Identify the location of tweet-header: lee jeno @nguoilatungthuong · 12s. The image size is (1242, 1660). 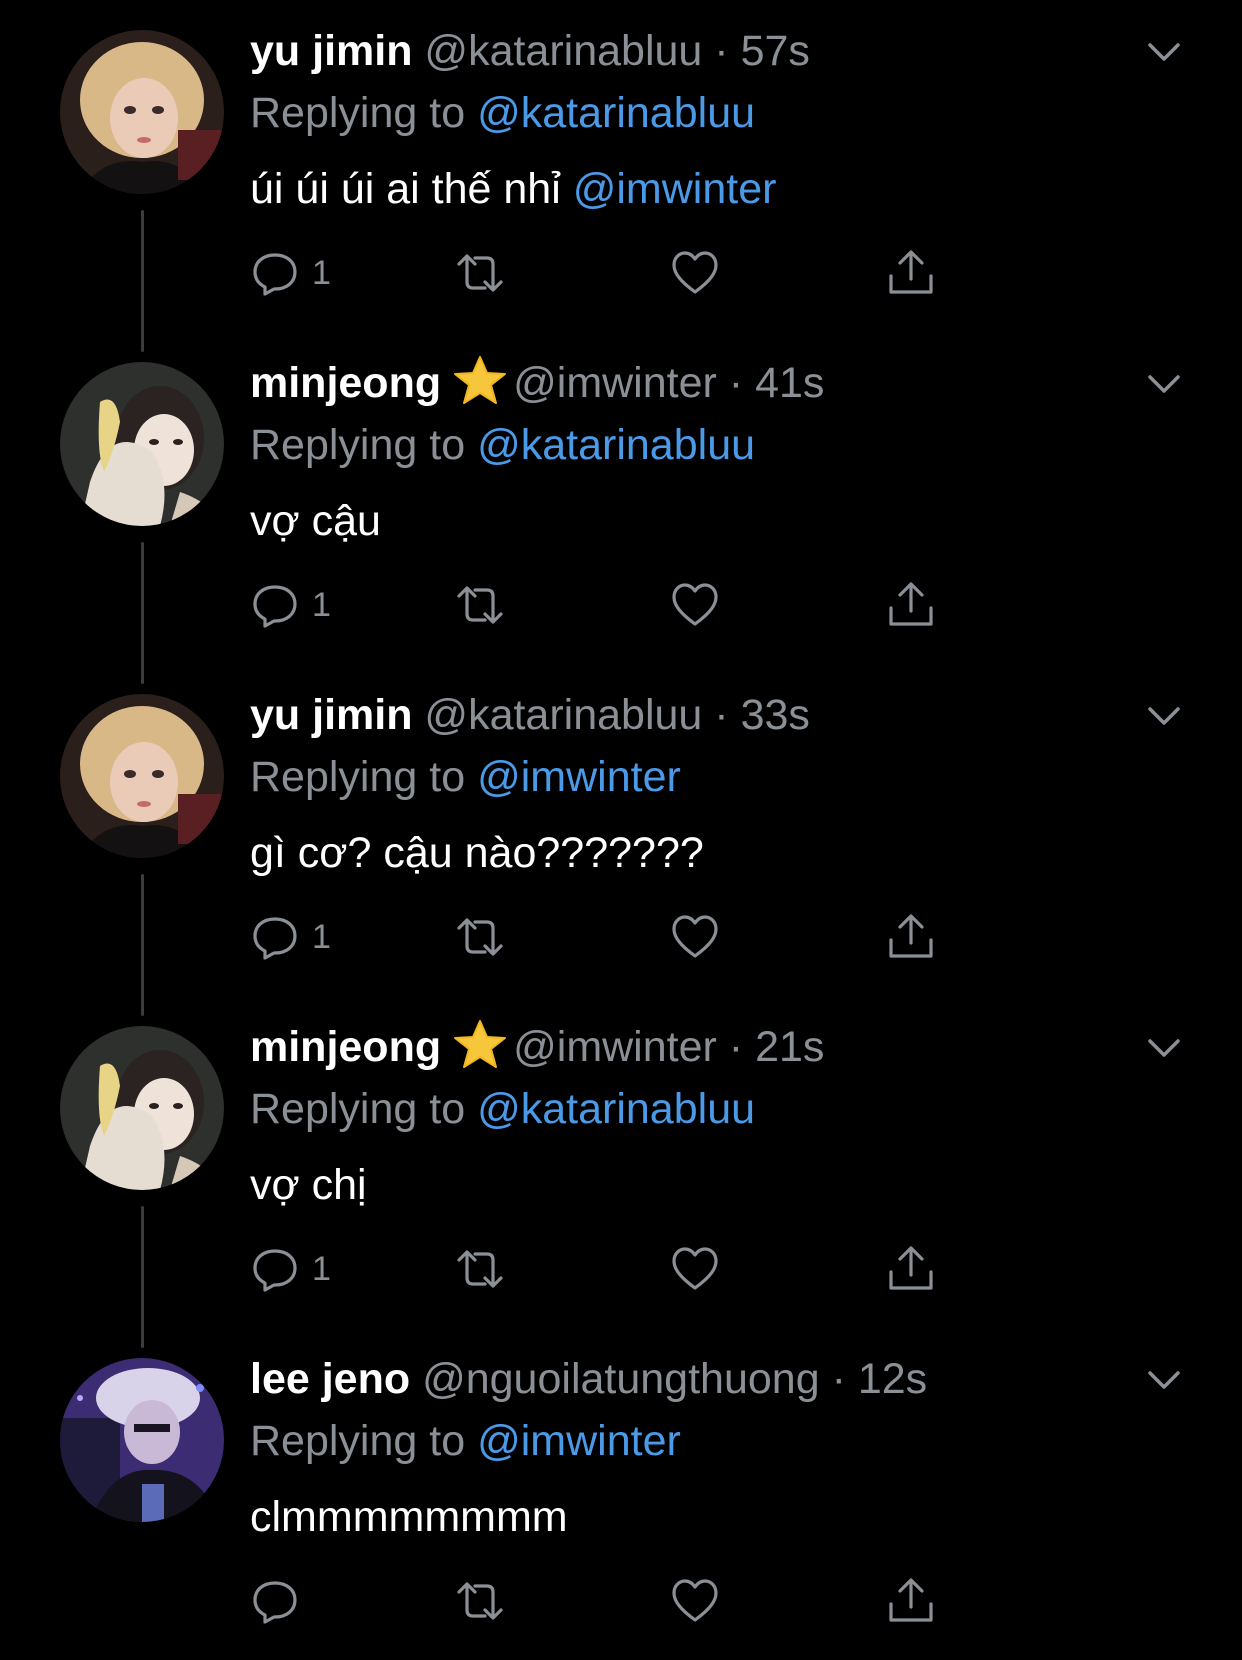
(589, 1379).